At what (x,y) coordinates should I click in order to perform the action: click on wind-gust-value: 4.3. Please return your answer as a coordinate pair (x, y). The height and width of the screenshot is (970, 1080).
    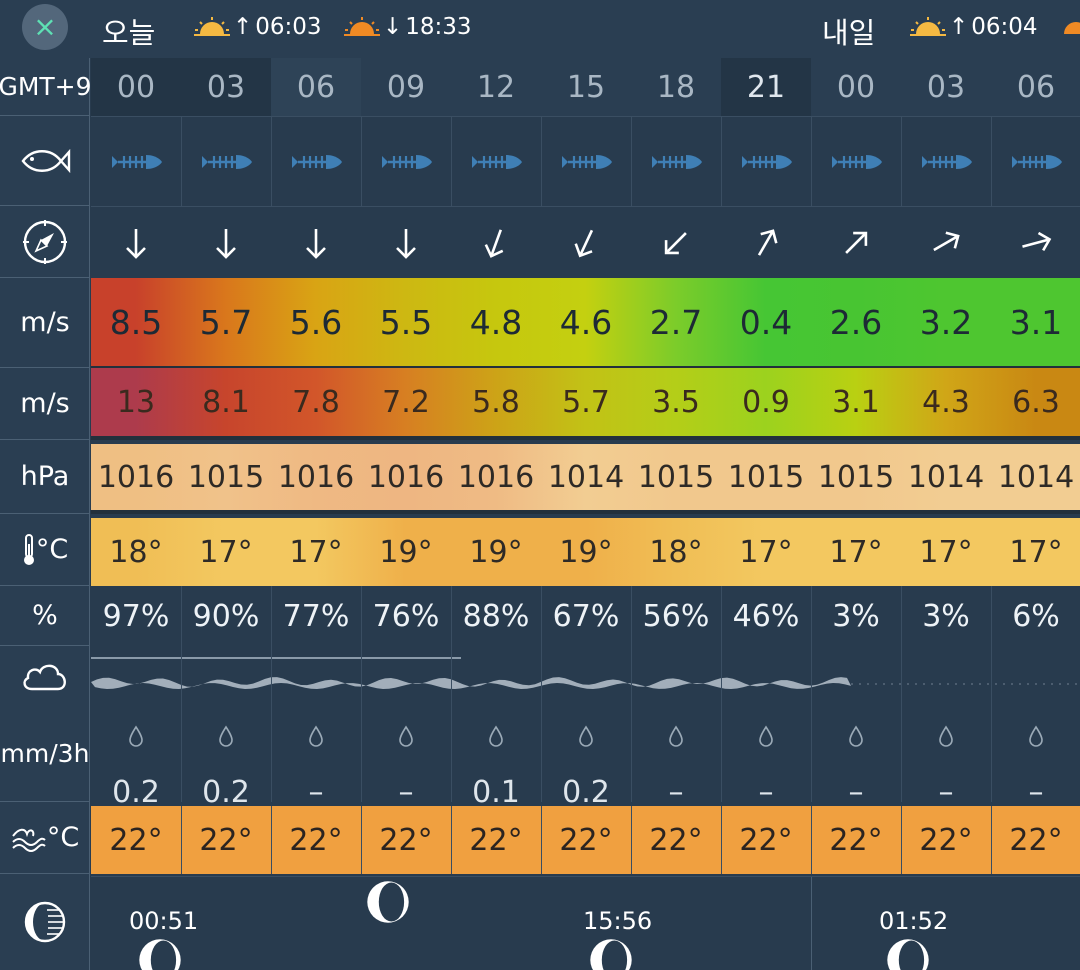
    Looking at the image, I should click on (946, 402).